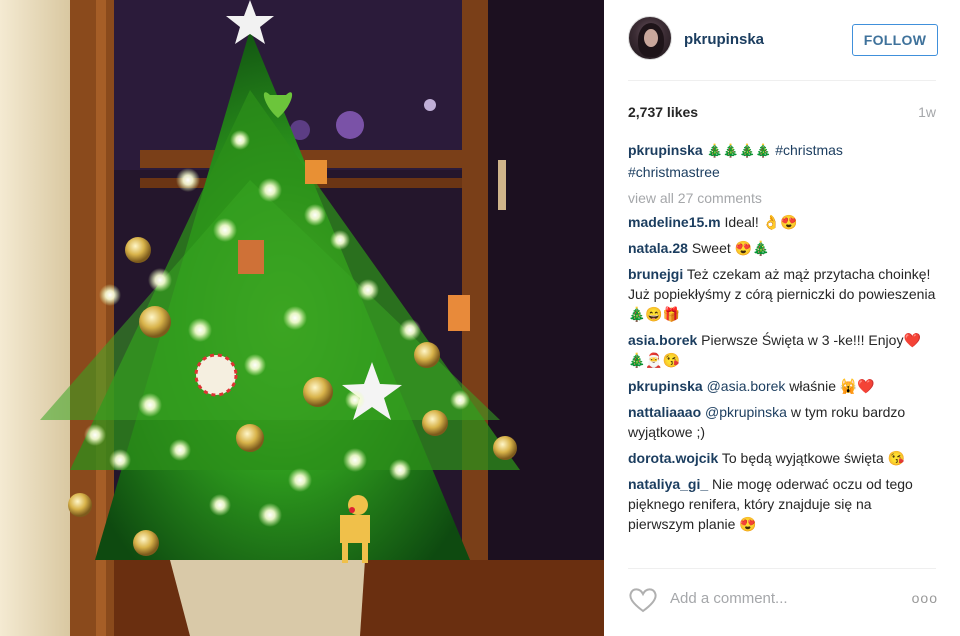  I want to click on comment-text: Ideal! 👌😍, so click(761, 222).